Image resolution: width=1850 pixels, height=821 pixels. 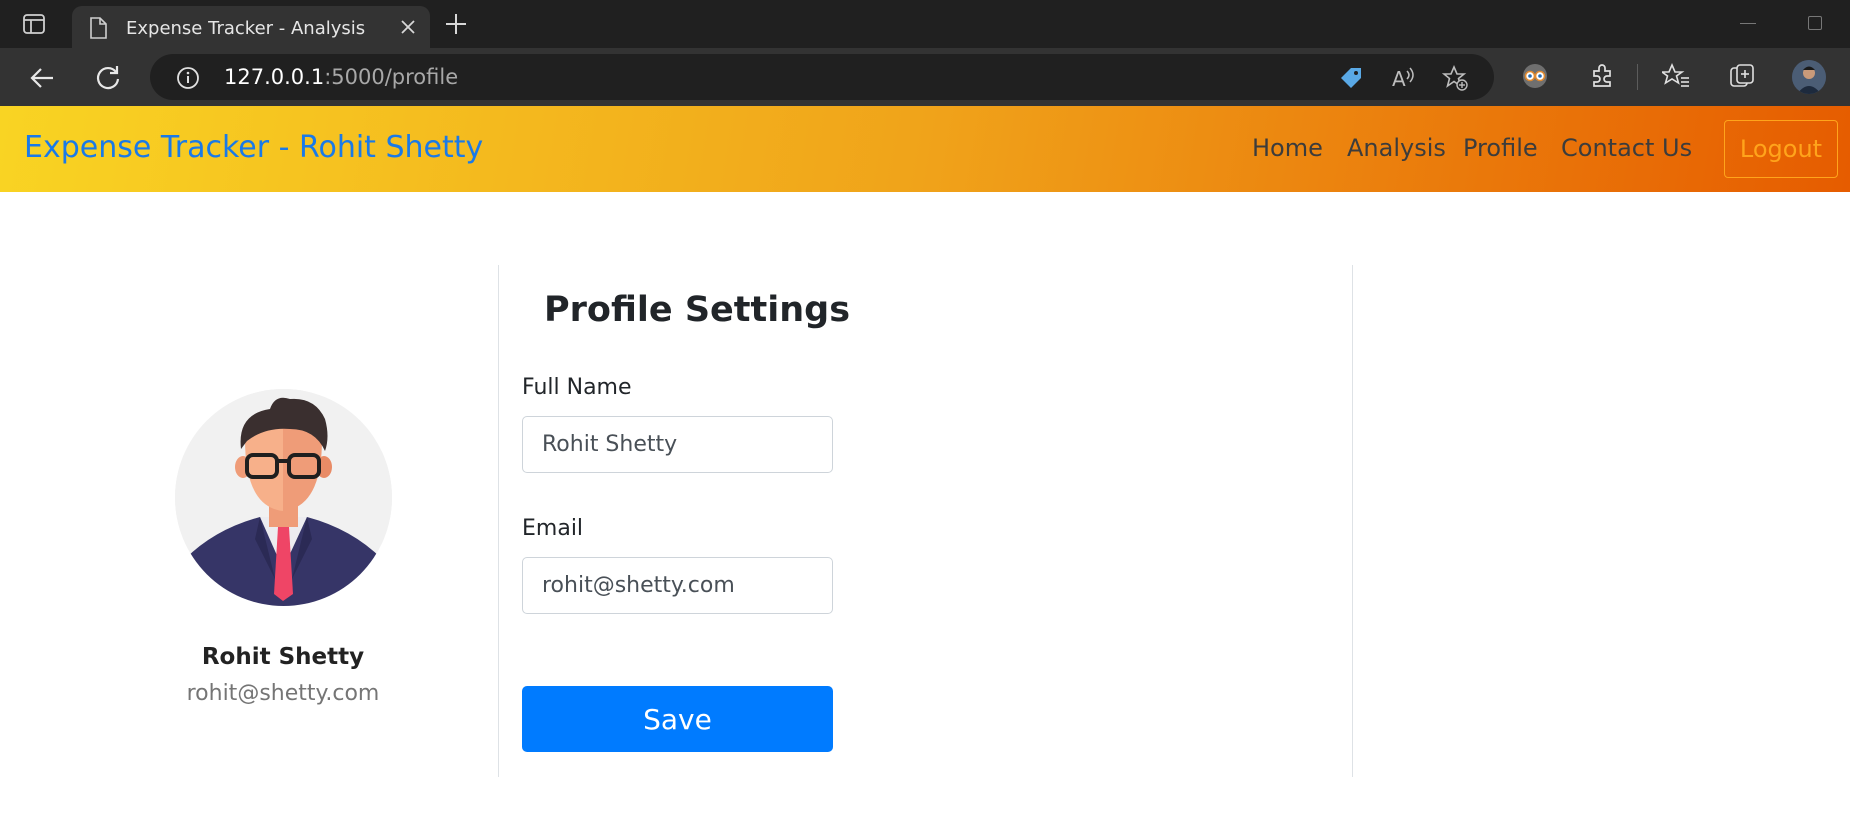 What do you see at coordinates (677, 585) in the screenshot?
I see `email-input` at bounding box center [677, 585].